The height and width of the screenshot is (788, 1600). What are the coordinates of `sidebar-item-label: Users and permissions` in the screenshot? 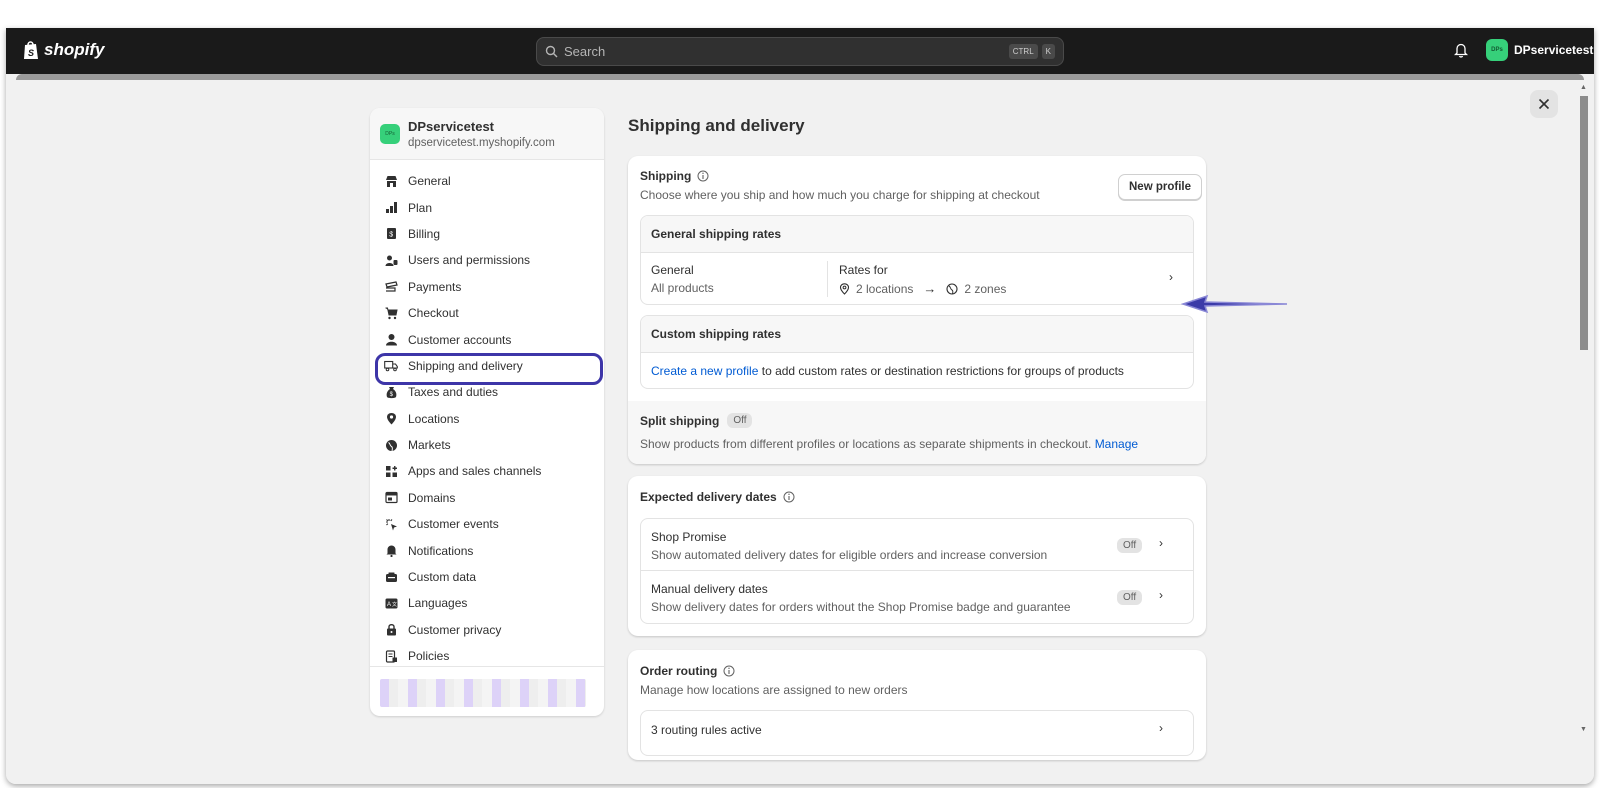 It's located at (469, 260).